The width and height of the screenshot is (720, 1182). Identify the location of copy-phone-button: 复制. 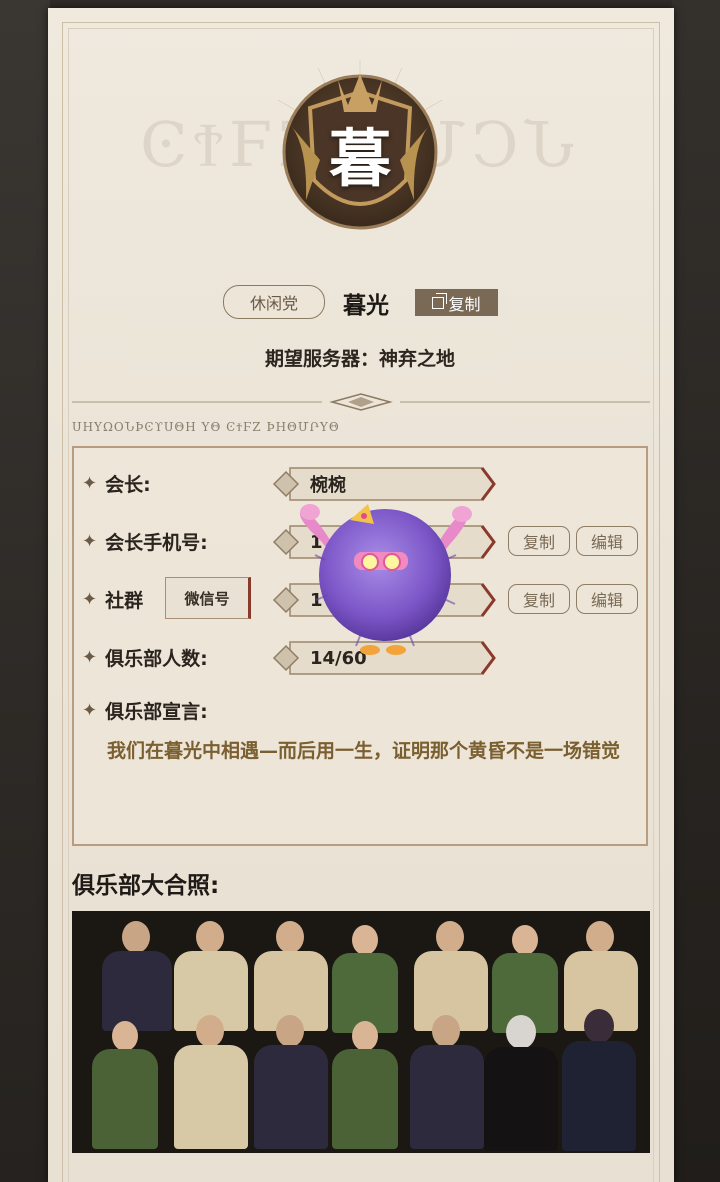
(539, 541).